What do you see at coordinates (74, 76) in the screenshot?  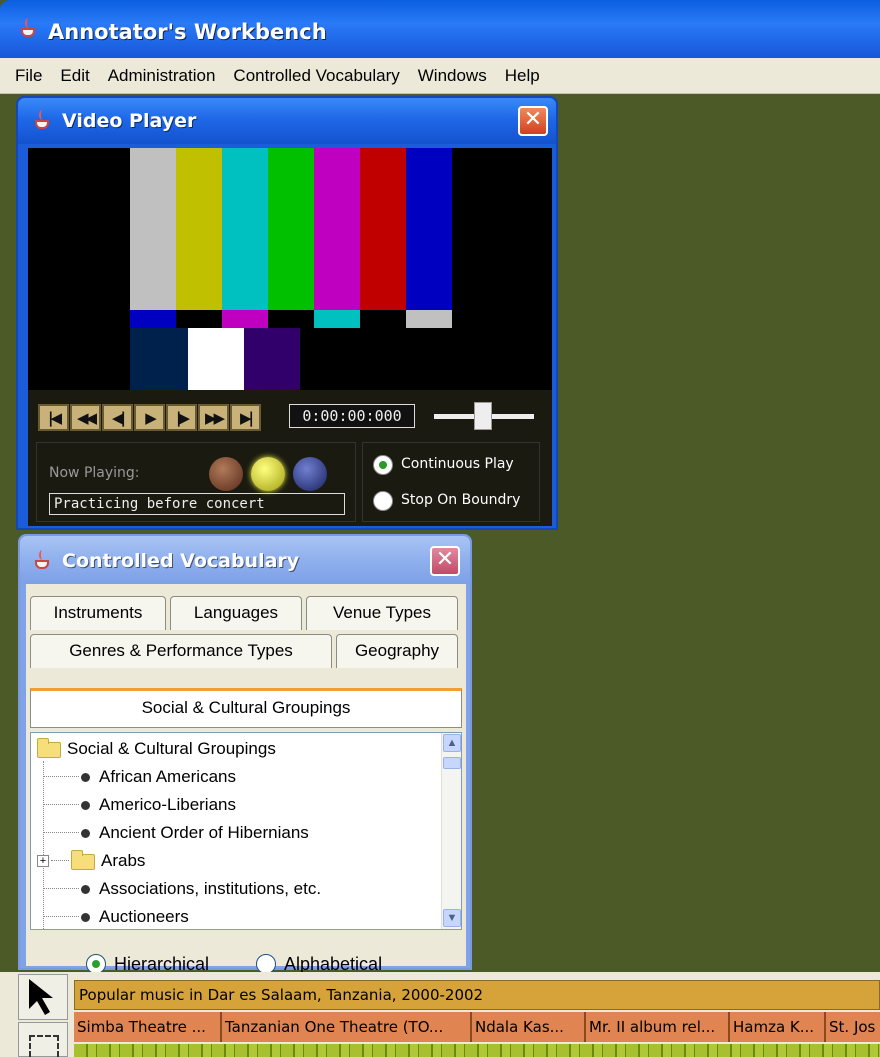 I see `menu-edit: Edit` at bounding box center [74, 76].